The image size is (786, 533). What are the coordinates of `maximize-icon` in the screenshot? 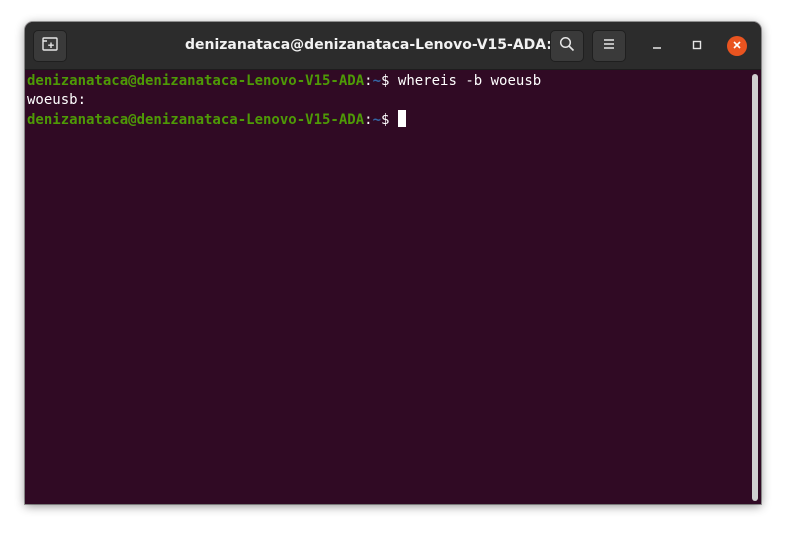 It's located at (697, 46).